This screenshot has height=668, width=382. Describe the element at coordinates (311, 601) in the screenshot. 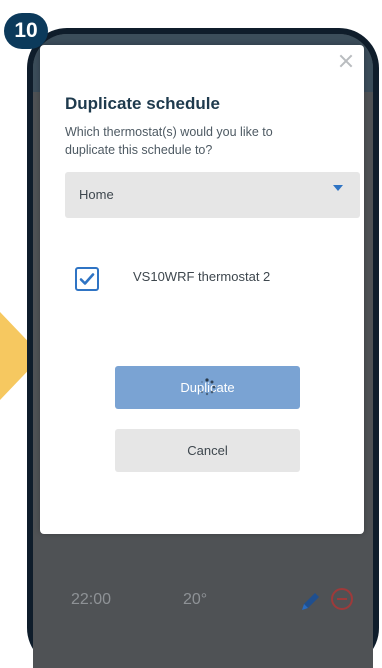

I see `pencil-icon` at that location.